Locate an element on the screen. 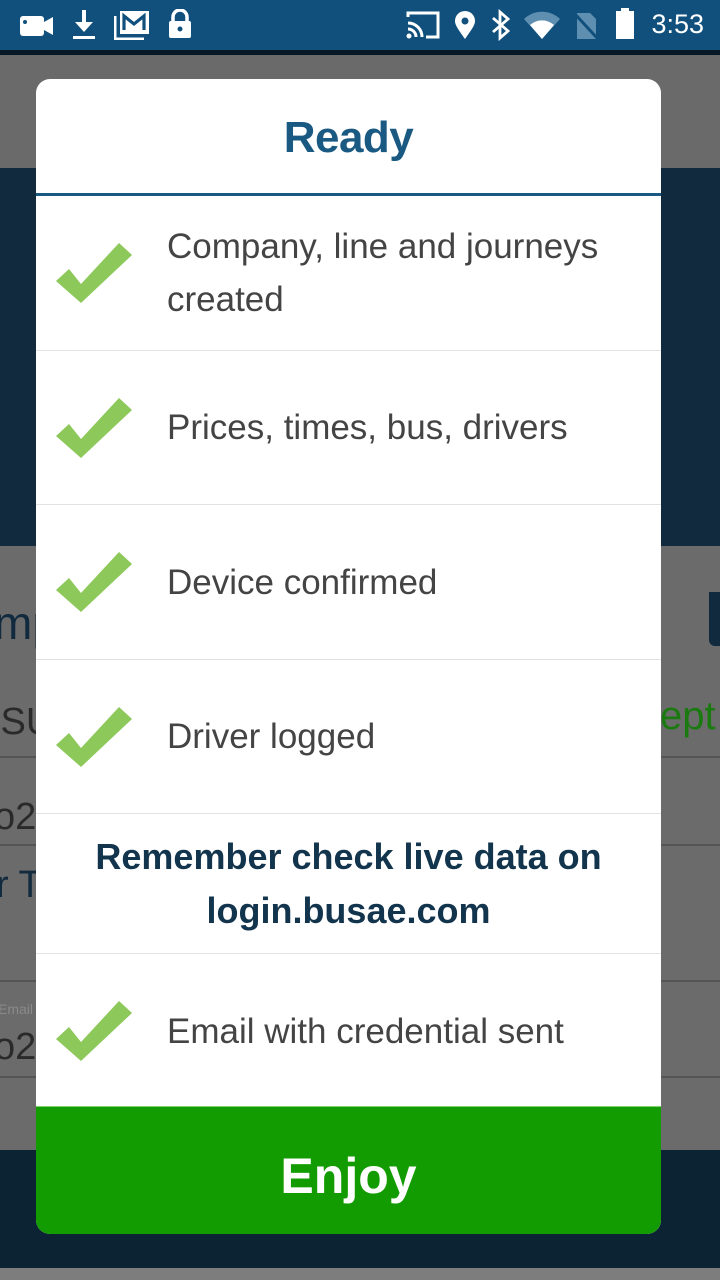 This screenshot has height=1280, width=720. checklist-item-label: Company, line and journeys created is located at coordinates (383, 273).